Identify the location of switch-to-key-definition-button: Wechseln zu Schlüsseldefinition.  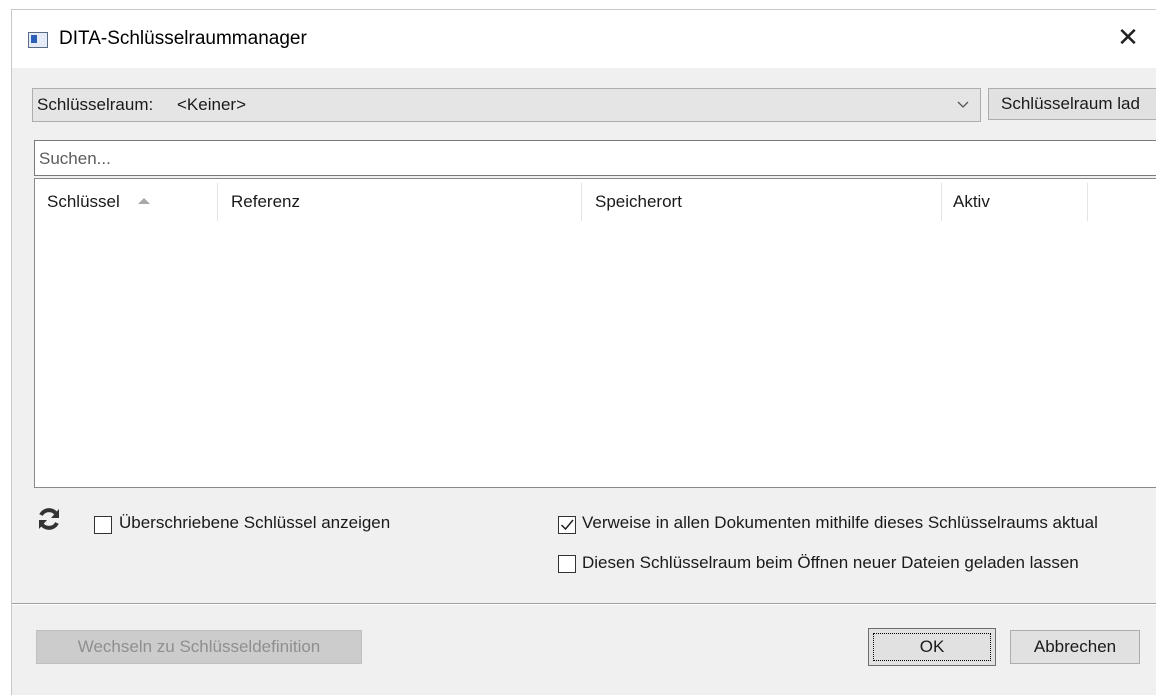
(199, 647).